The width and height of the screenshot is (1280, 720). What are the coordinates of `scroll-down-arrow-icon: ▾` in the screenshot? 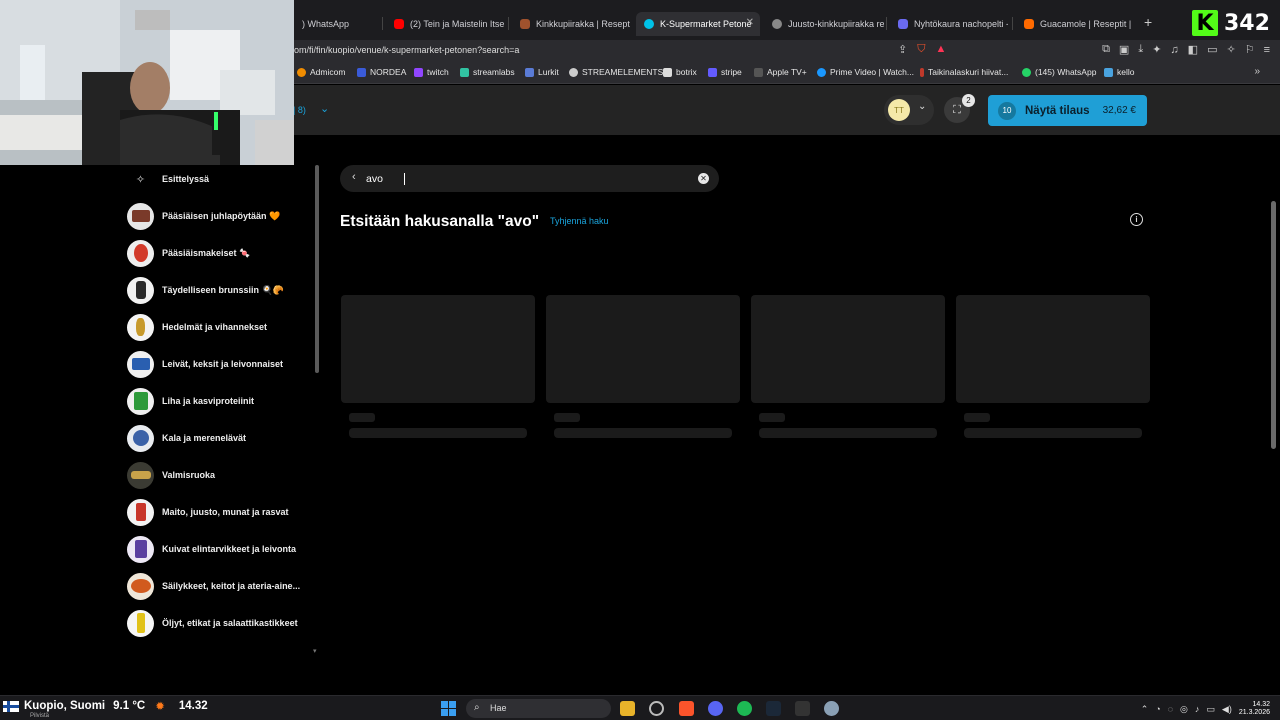 It's located at (315, 651).